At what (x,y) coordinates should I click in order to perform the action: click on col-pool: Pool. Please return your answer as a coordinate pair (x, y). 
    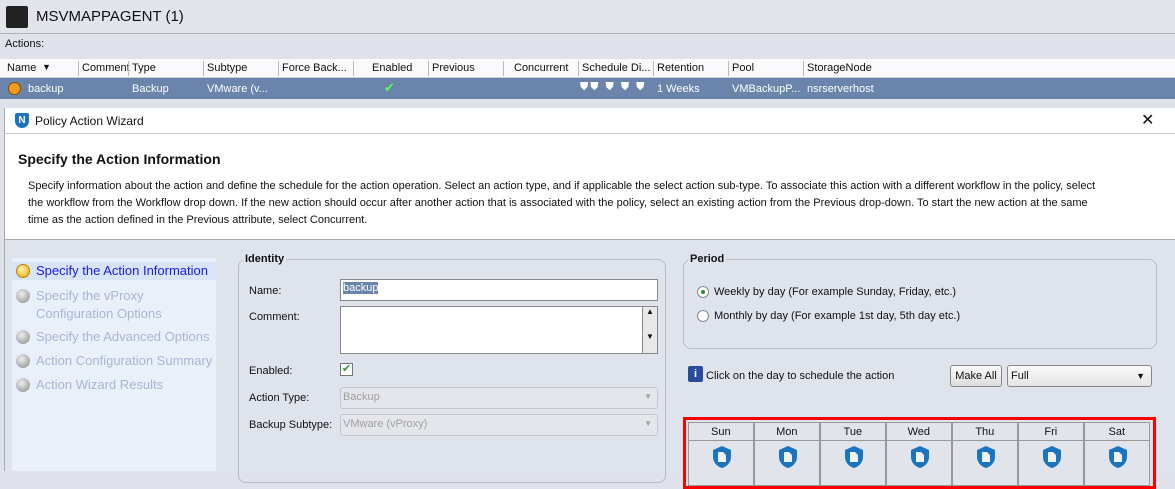
    Looking at the image, I should click on (743, 68).